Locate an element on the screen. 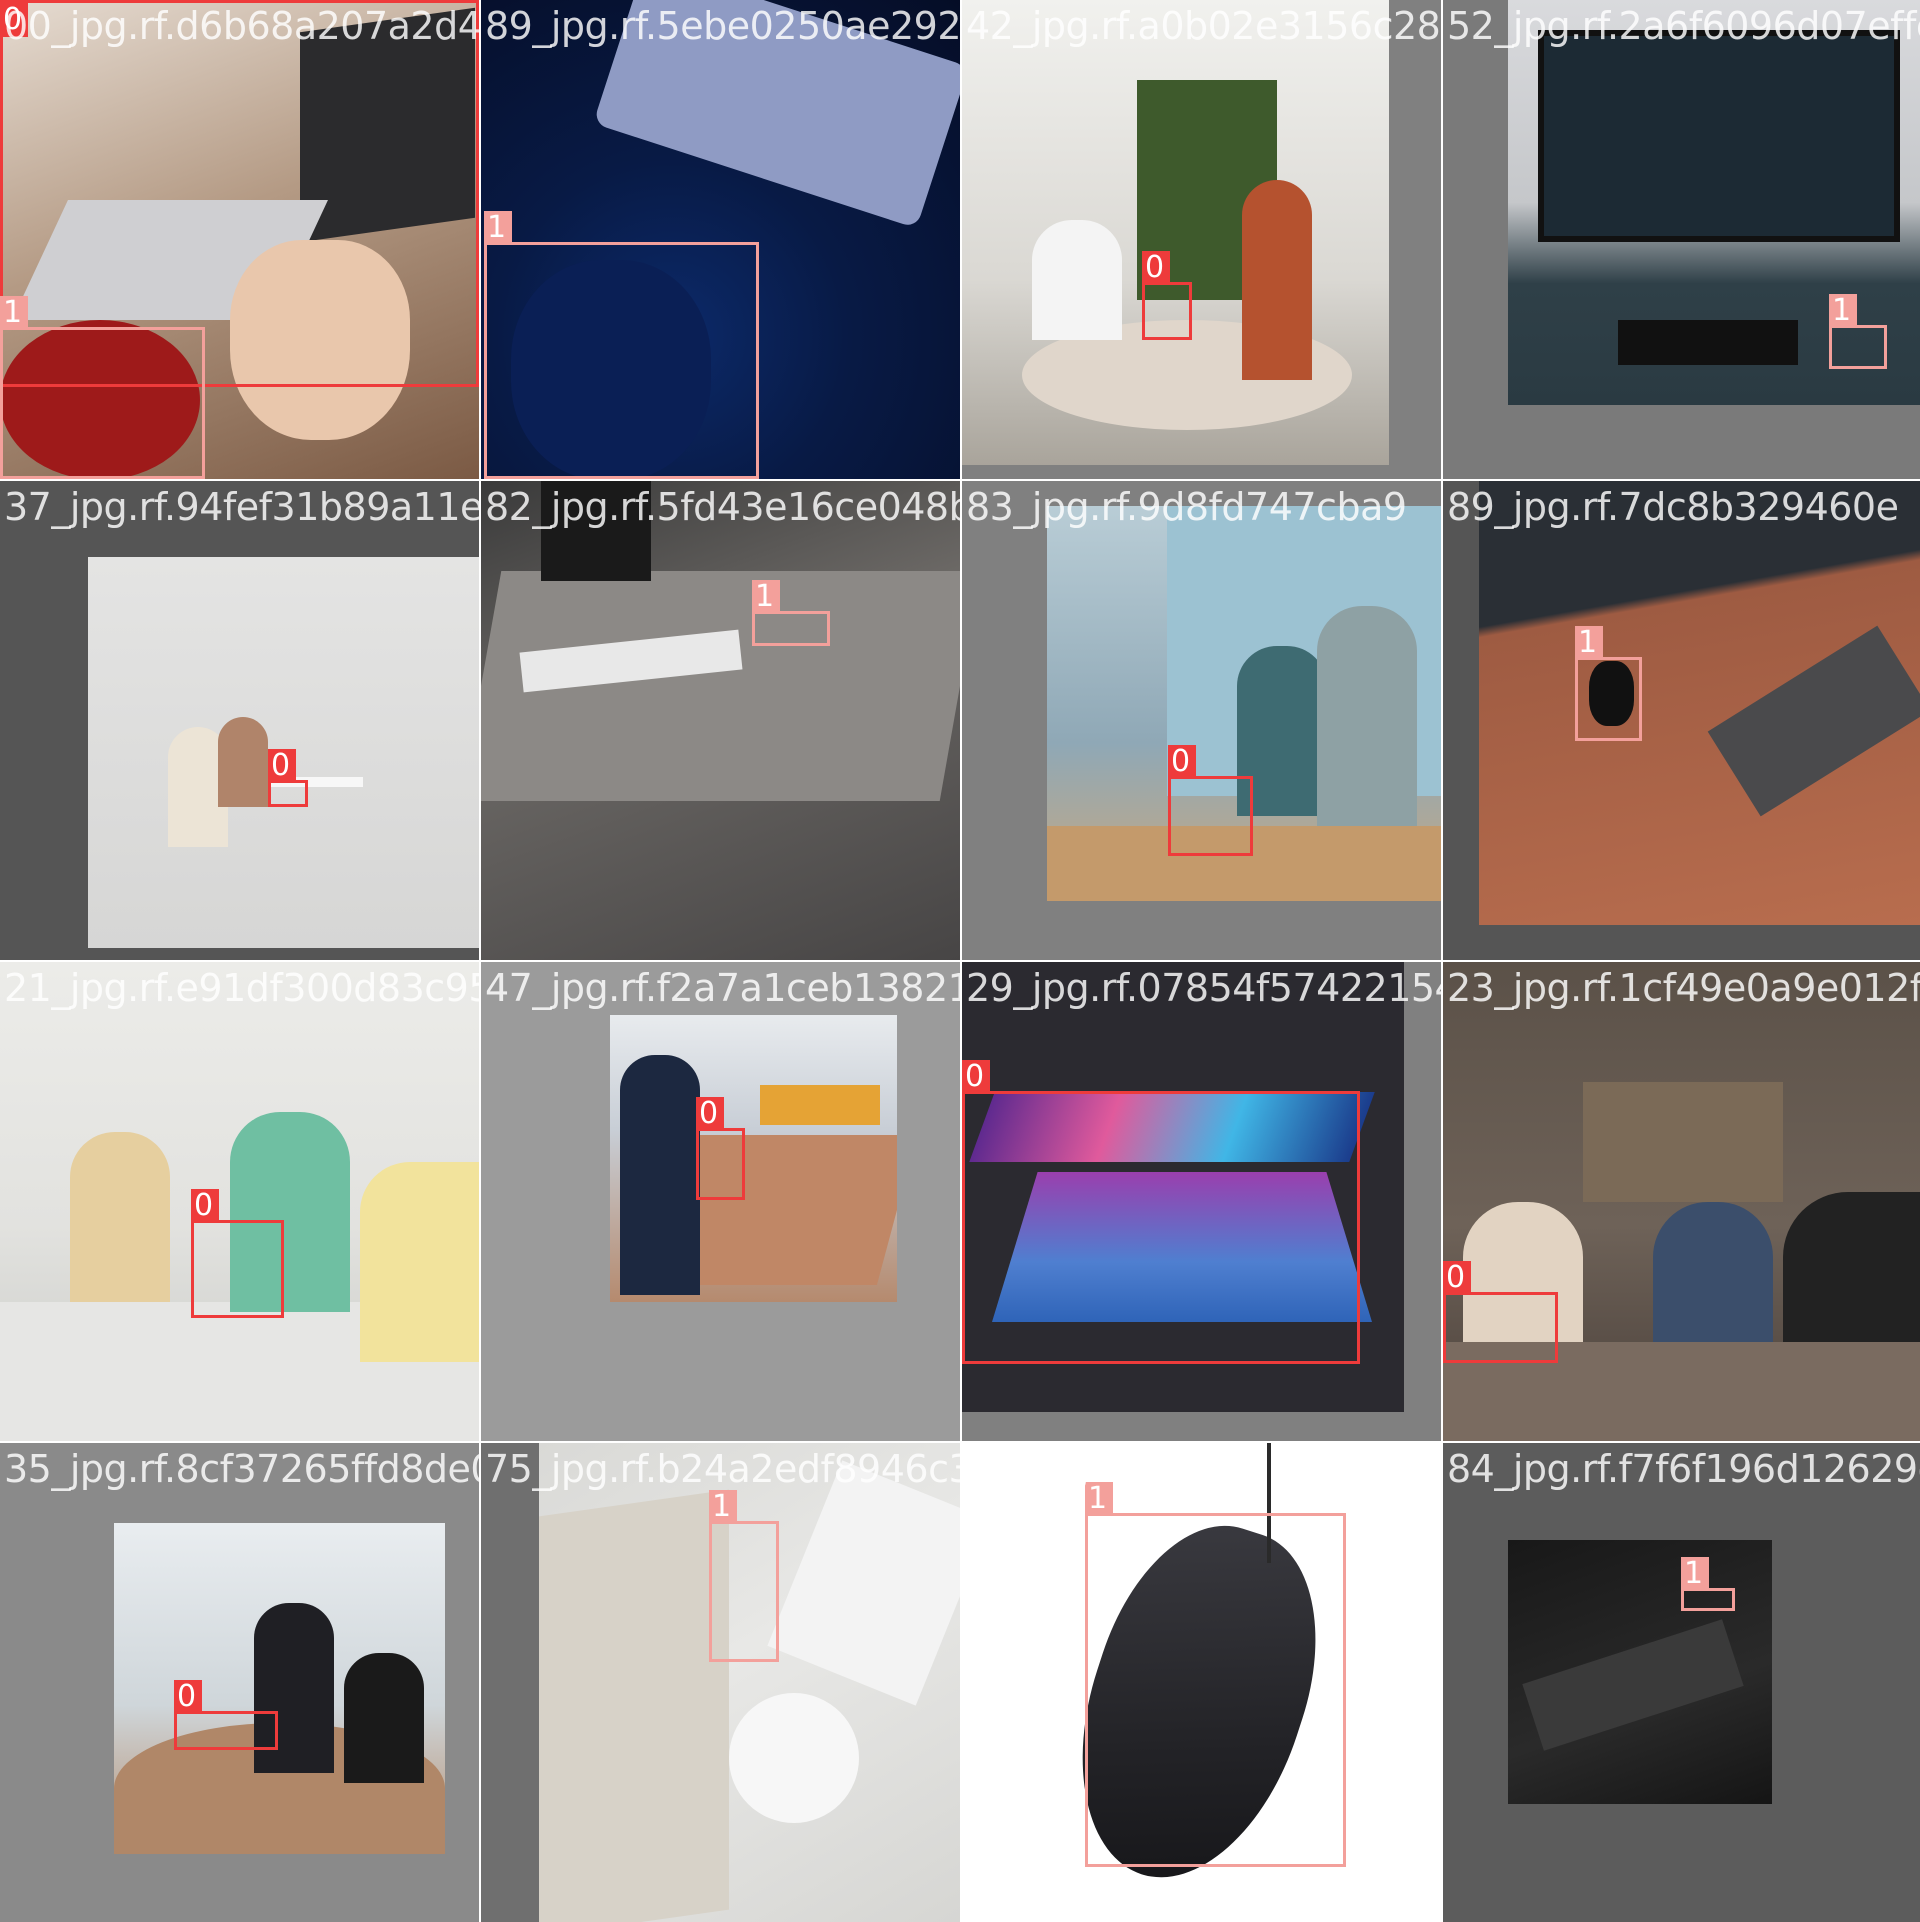  tile-15: 04_jpg.rf.d64f1d8dd27b0d24b 1 is located at coordinates (1201, 1682).